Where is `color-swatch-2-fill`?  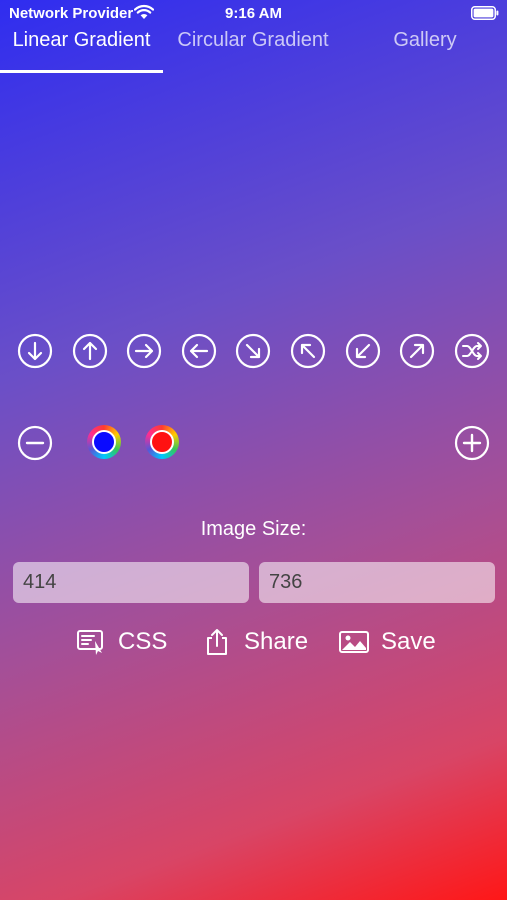 color-swatch-2-fill is located at coordinates (162, 442).